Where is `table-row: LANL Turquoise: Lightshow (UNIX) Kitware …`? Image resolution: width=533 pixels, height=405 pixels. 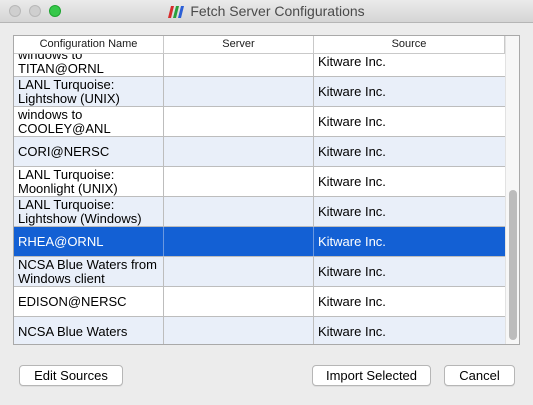
table-row: LANL Turquoise: Lightshow (UNIX) Kitware … is located at coordinates (259, 92).